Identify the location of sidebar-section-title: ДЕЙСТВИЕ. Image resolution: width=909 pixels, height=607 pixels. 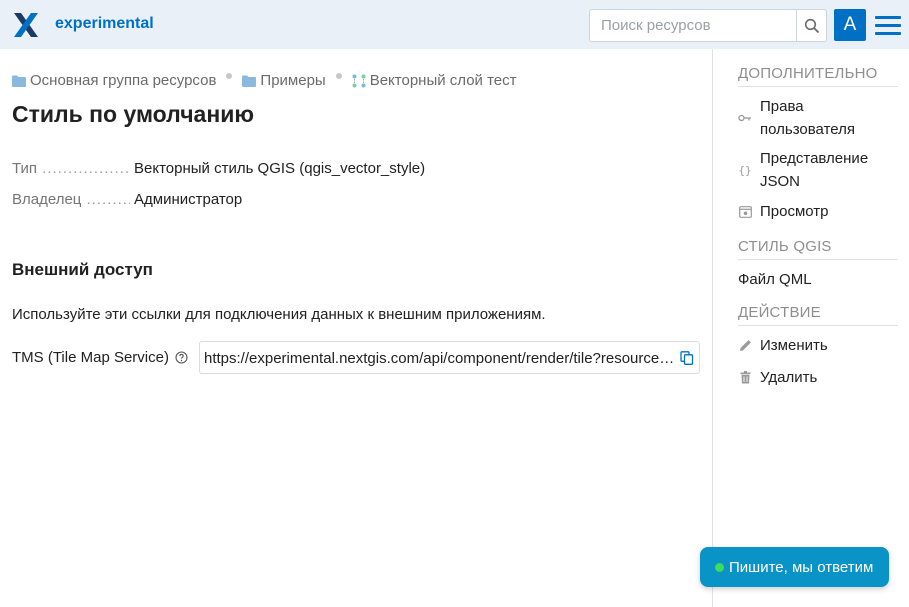
(818, 315).